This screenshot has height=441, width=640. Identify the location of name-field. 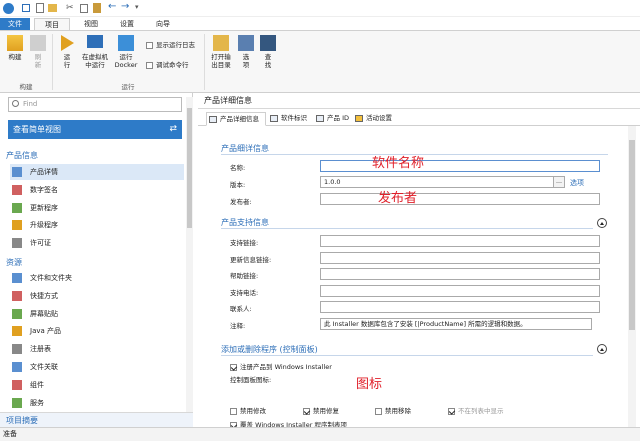
(460, 166).